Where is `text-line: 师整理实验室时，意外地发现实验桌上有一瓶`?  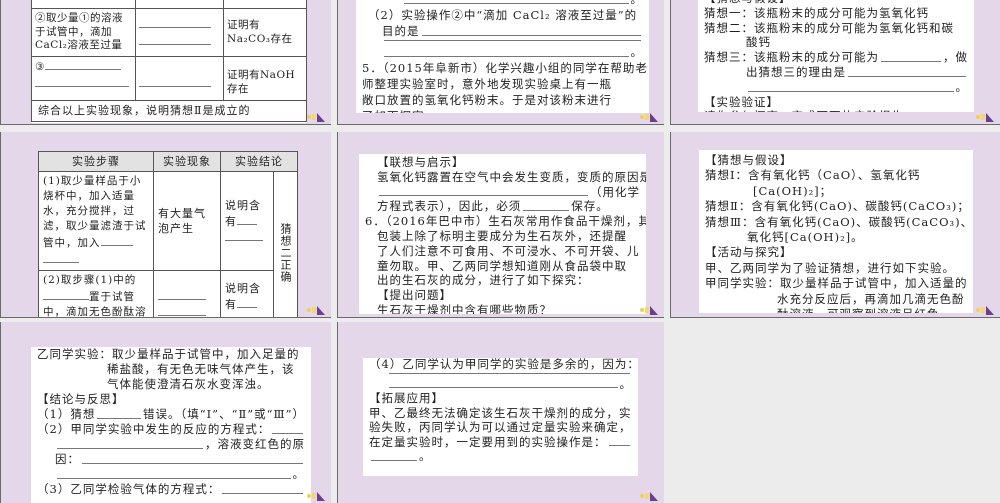 text-line: 师整理实验室时，意外地发现实验桌上有一瓶 is located at coordinates (502, 84).